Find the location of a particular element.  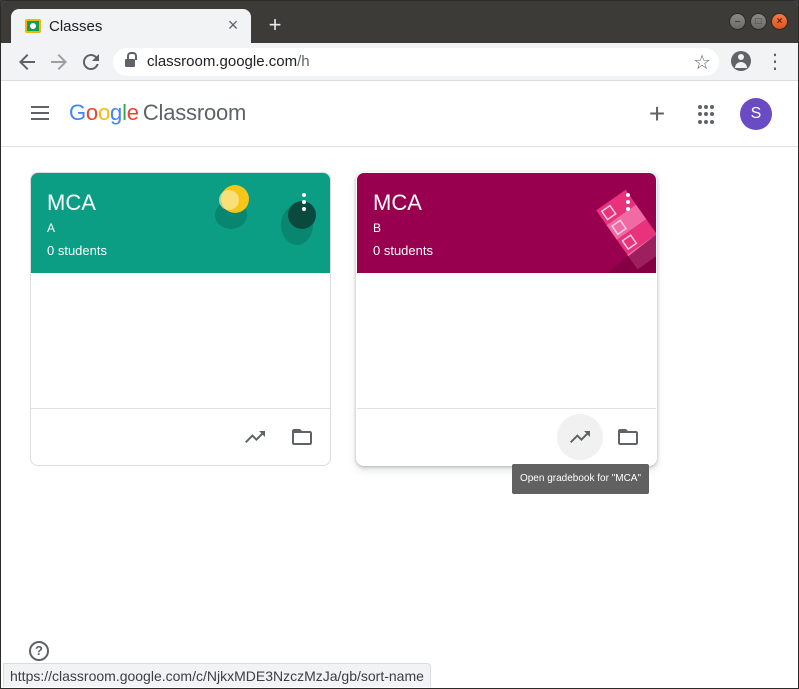

google-classroom-logo: Google Classroom is located at coordinates (157, 113).